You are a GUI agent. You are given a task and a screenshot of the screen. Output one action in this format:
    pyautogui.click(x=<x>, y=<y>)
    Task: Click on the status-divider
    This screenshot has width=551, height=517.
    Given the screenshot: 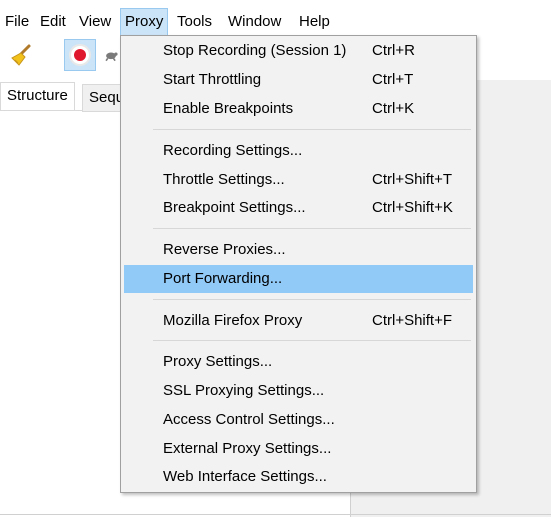 What is the action you would take?
    pyautogui.click(x=275, y=514)
    